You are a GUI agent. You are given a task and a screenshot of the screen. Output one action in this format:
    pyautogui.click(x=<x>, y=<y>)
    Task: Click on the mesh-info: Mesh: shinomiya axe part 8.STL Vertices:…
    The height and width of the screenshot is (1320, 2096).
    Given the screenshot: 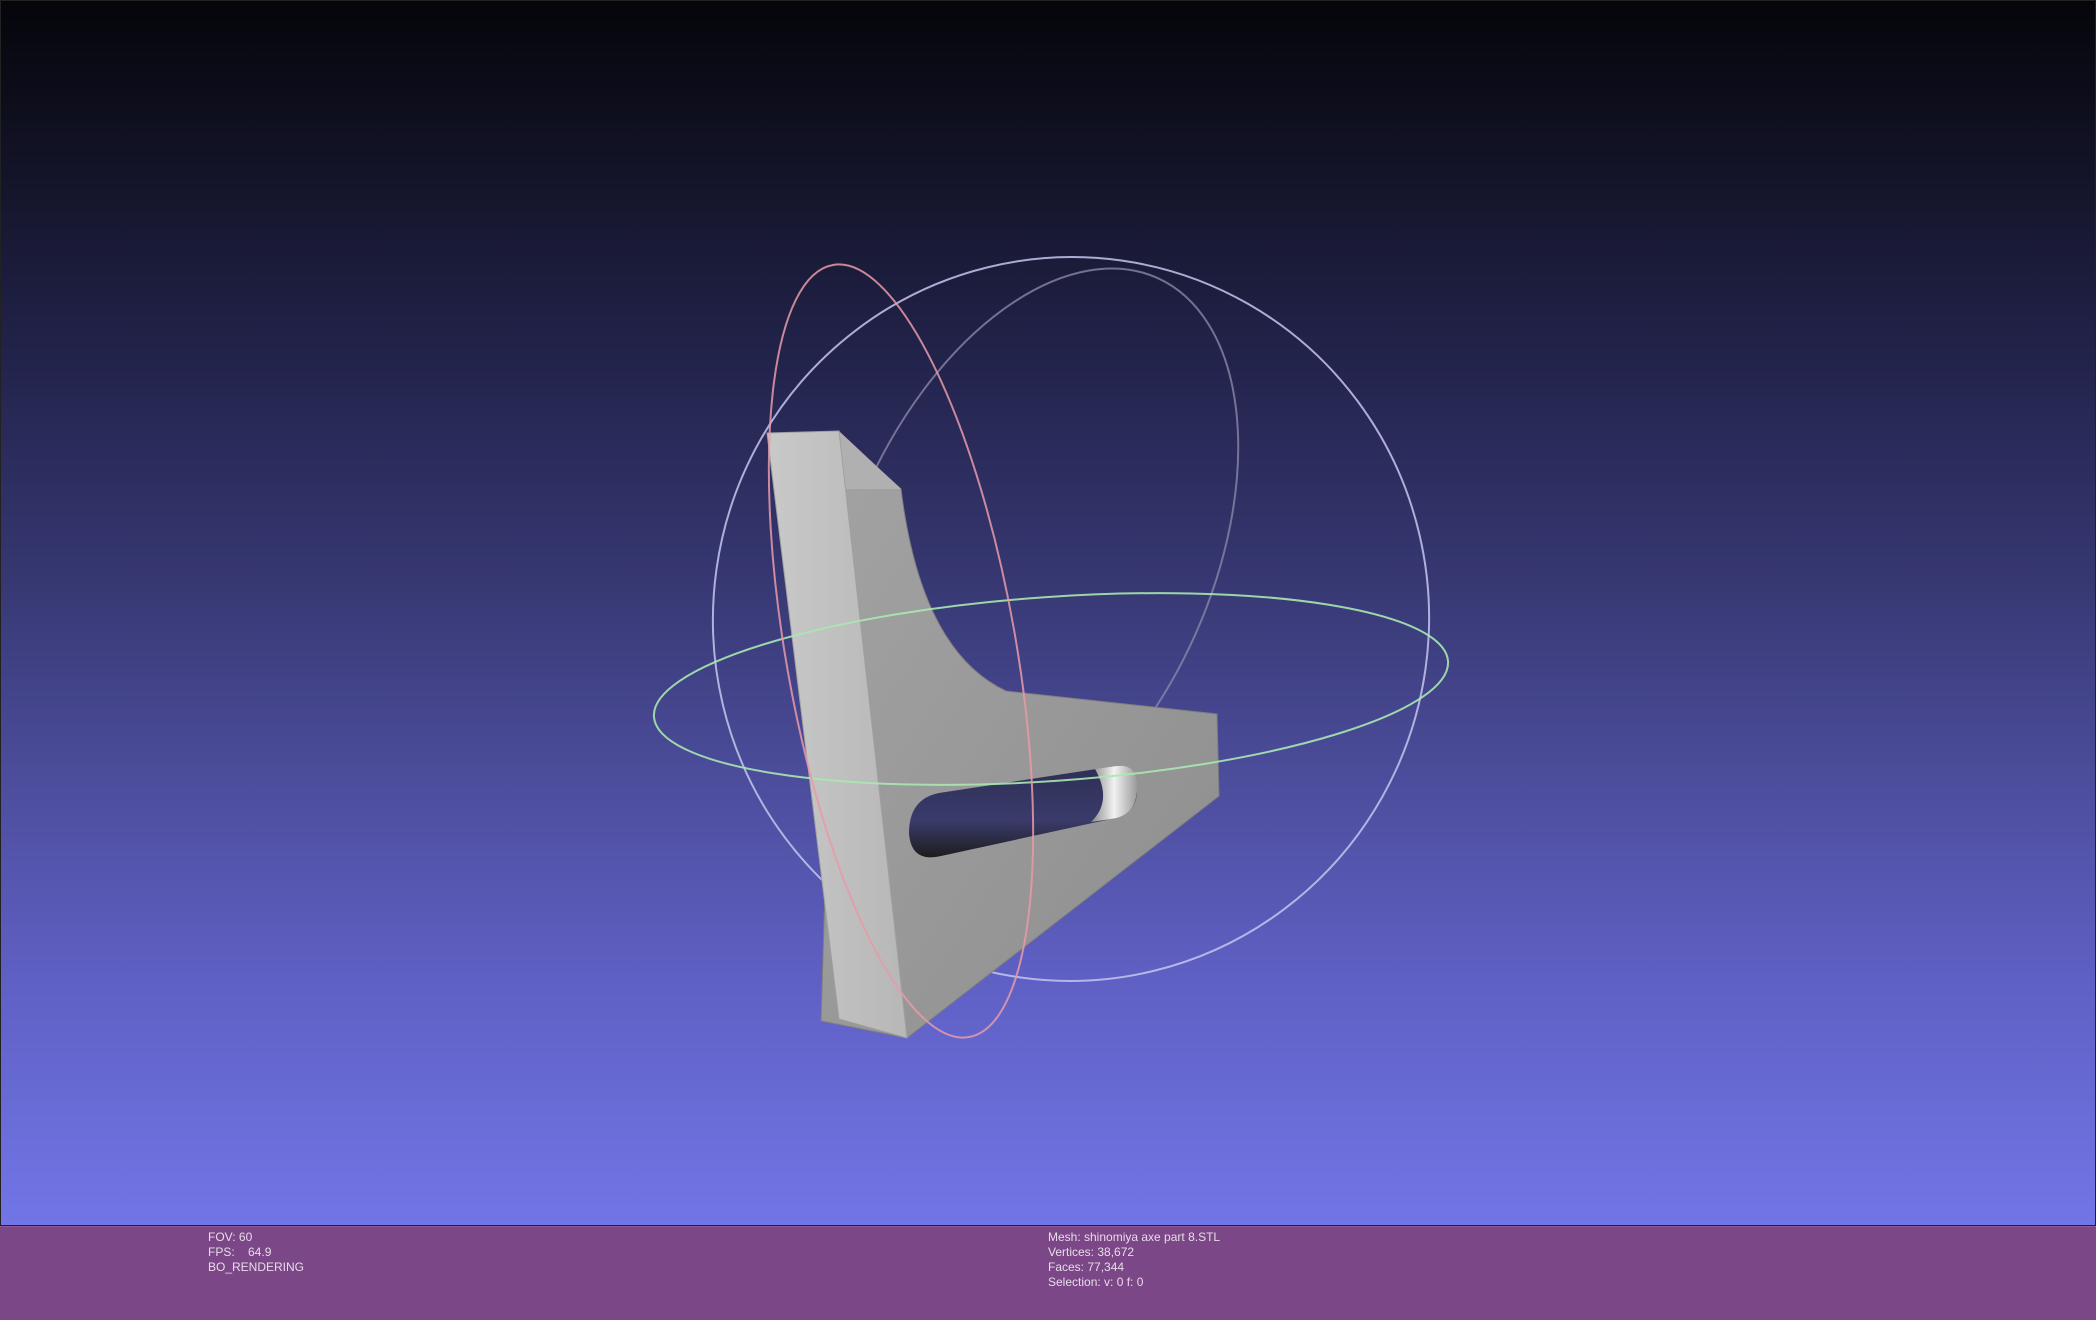 What is the action you would take?
    pyautogui.click(x=1134, y=1260)
    